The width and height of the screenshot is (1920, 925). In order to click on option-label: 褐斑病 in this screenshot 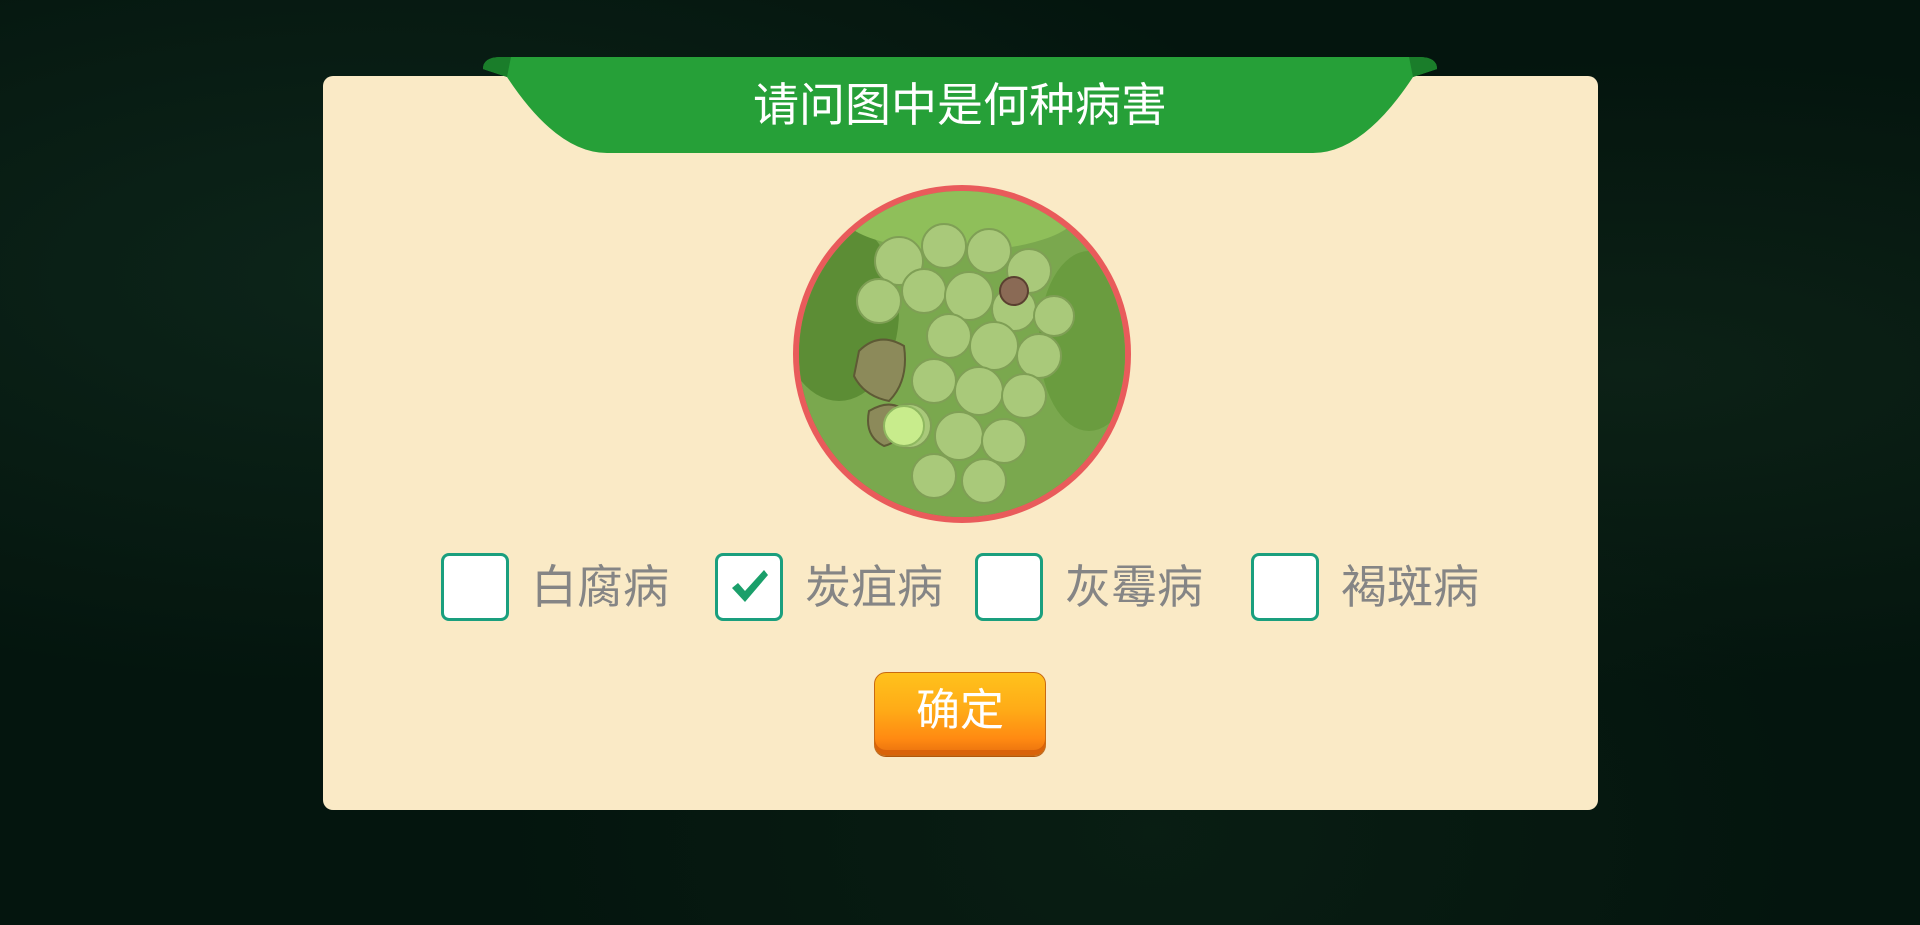, I will do `click(1410, 587)`.